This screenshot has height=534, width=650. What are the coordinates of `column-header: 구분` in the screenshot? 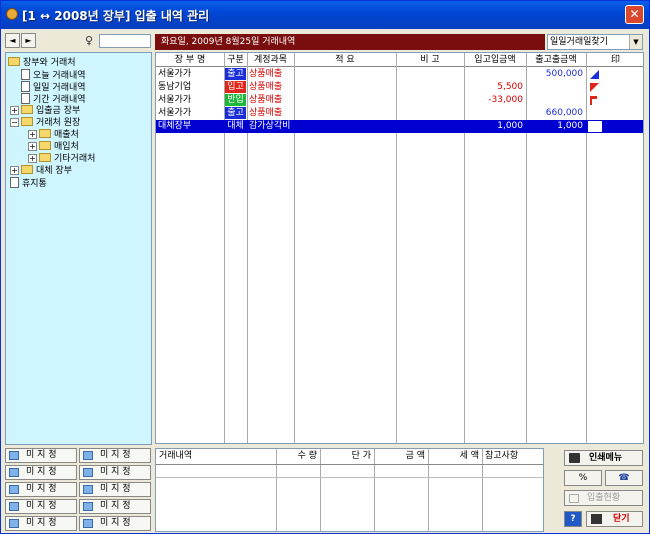 It's located at (235, 60).